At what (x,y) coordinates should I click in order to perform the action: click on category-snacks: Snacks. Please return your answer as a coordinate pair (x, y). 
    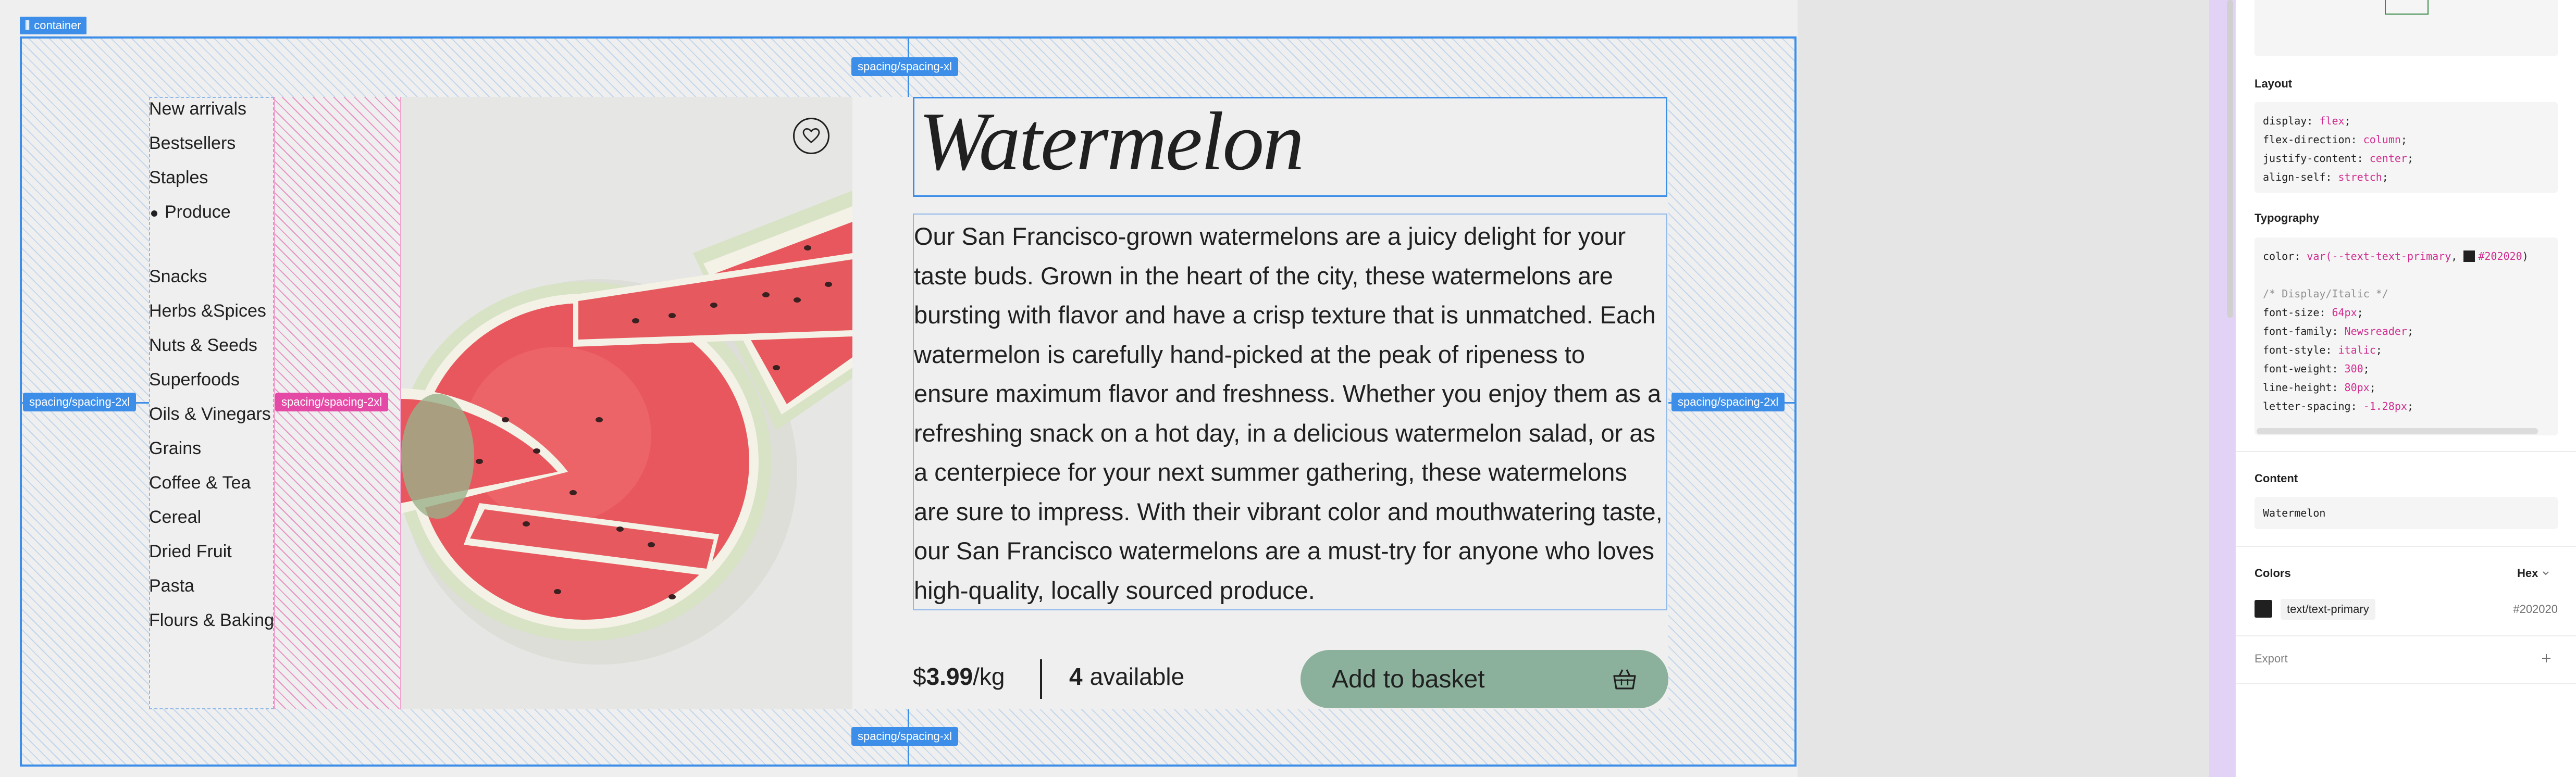
    Looking at the image, I should click on (178, 277).